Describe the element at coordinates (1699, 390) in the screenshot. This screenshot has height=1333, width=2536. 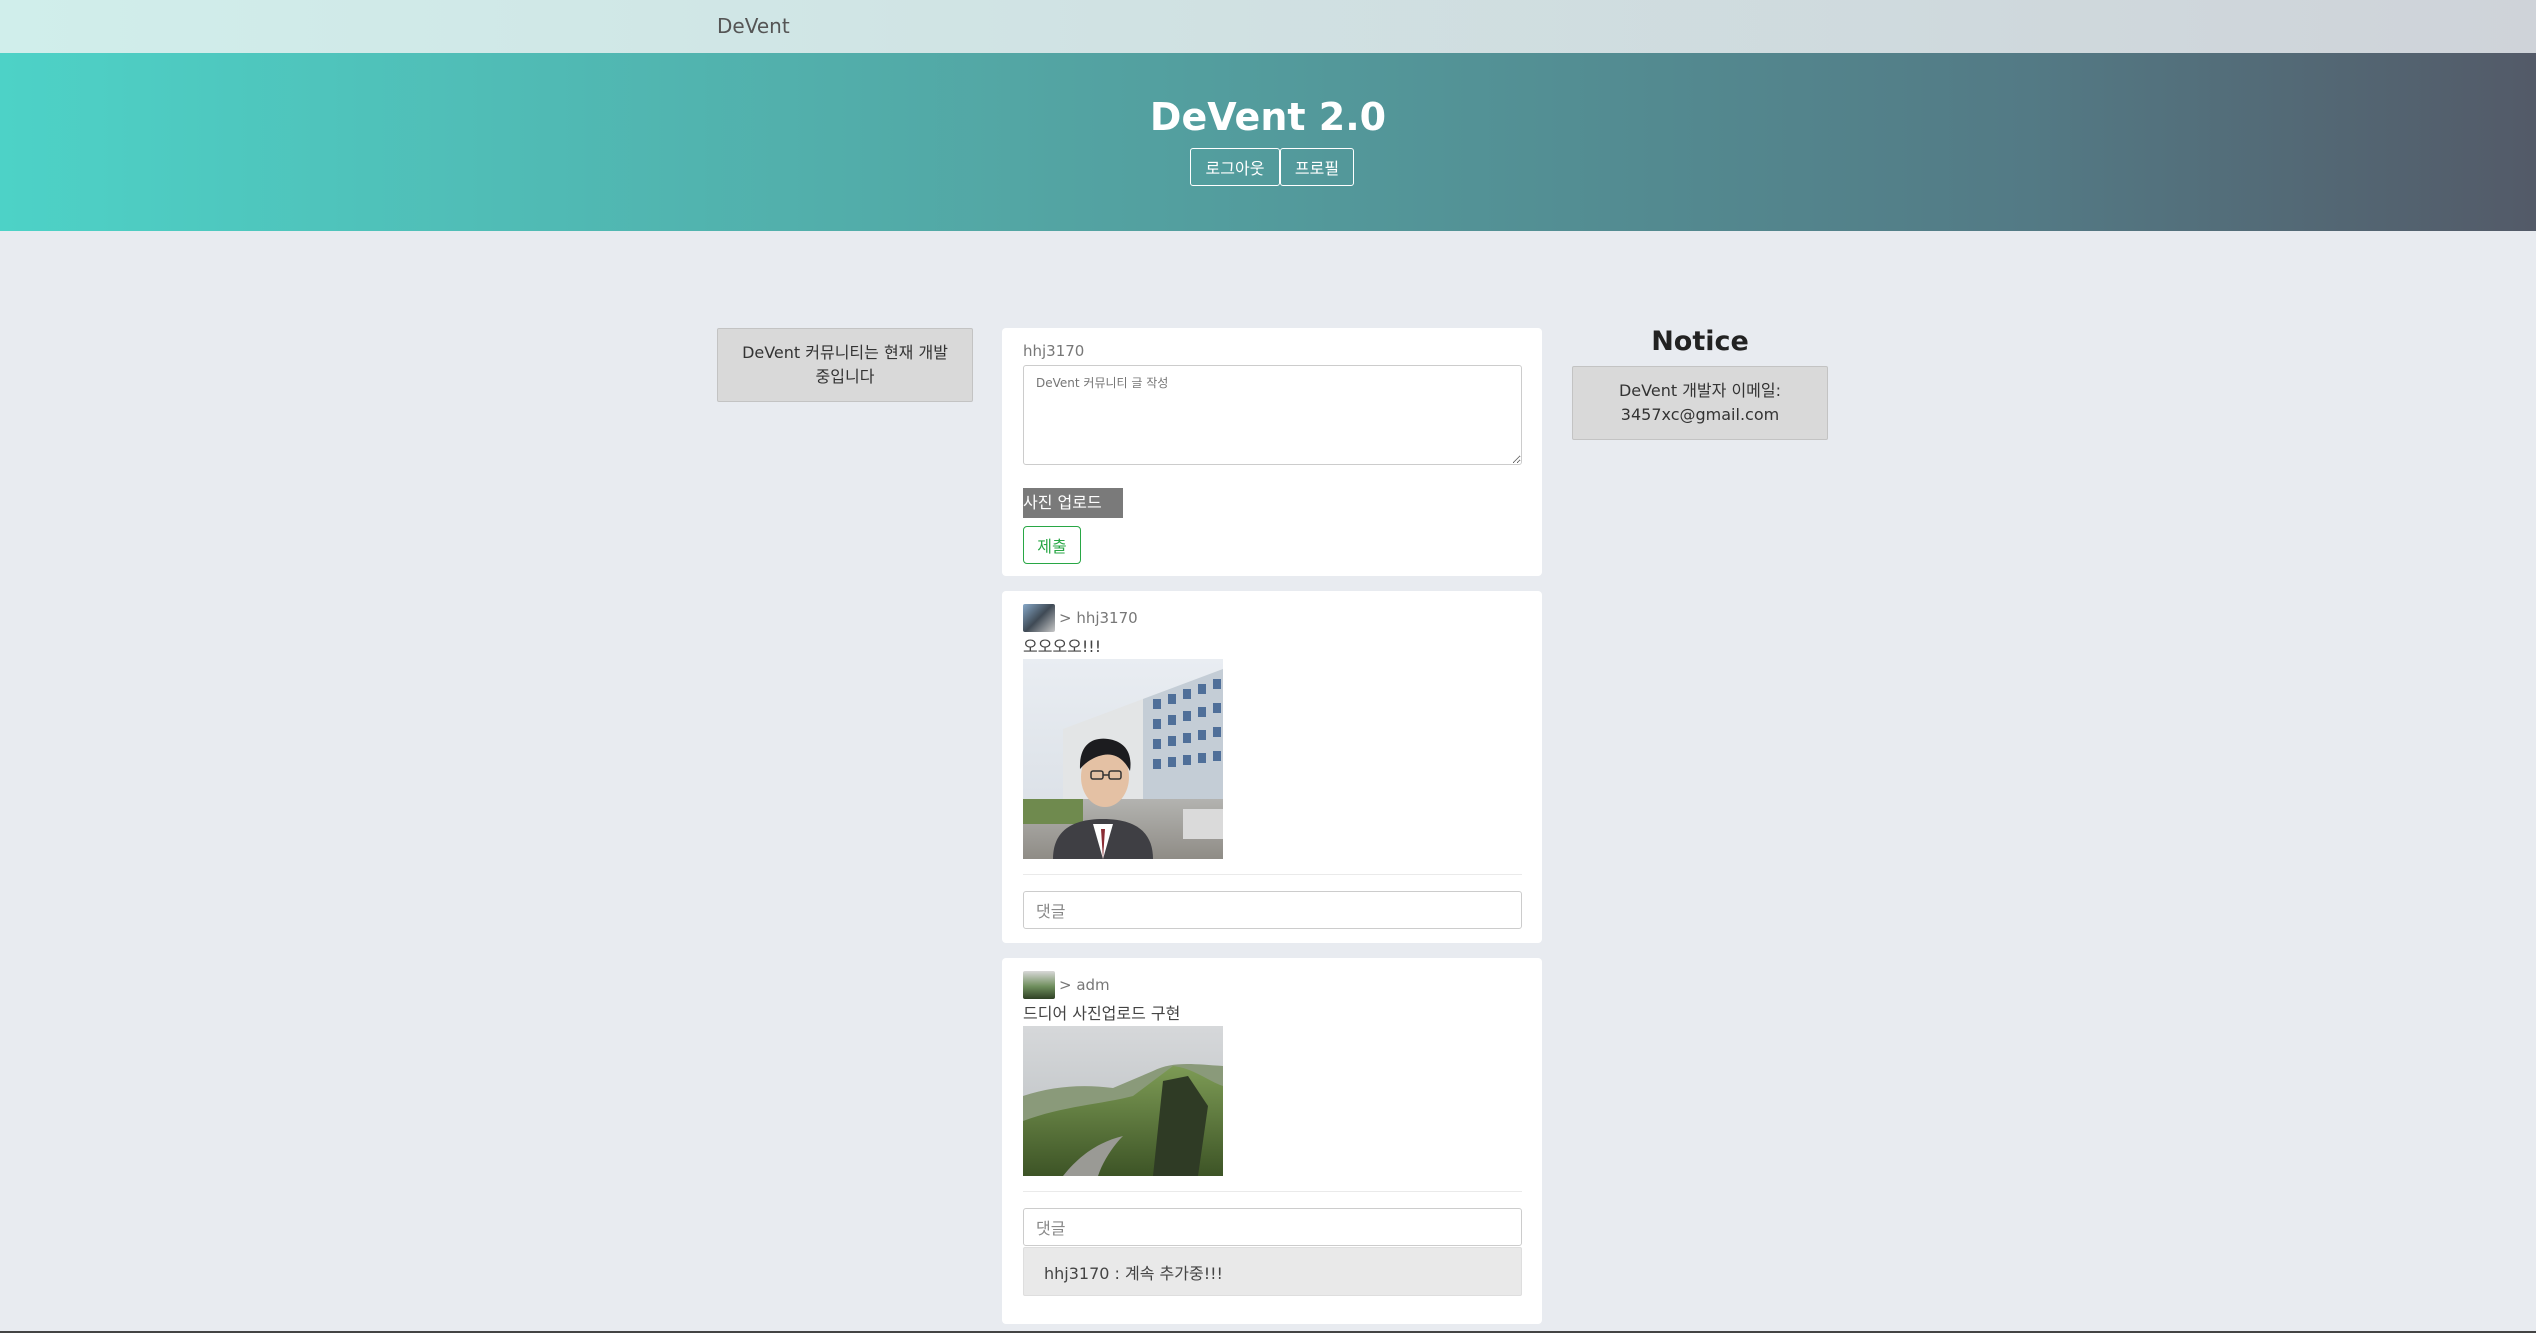
I see `notice-line: DeVent 개발자 이메일:` at that location.